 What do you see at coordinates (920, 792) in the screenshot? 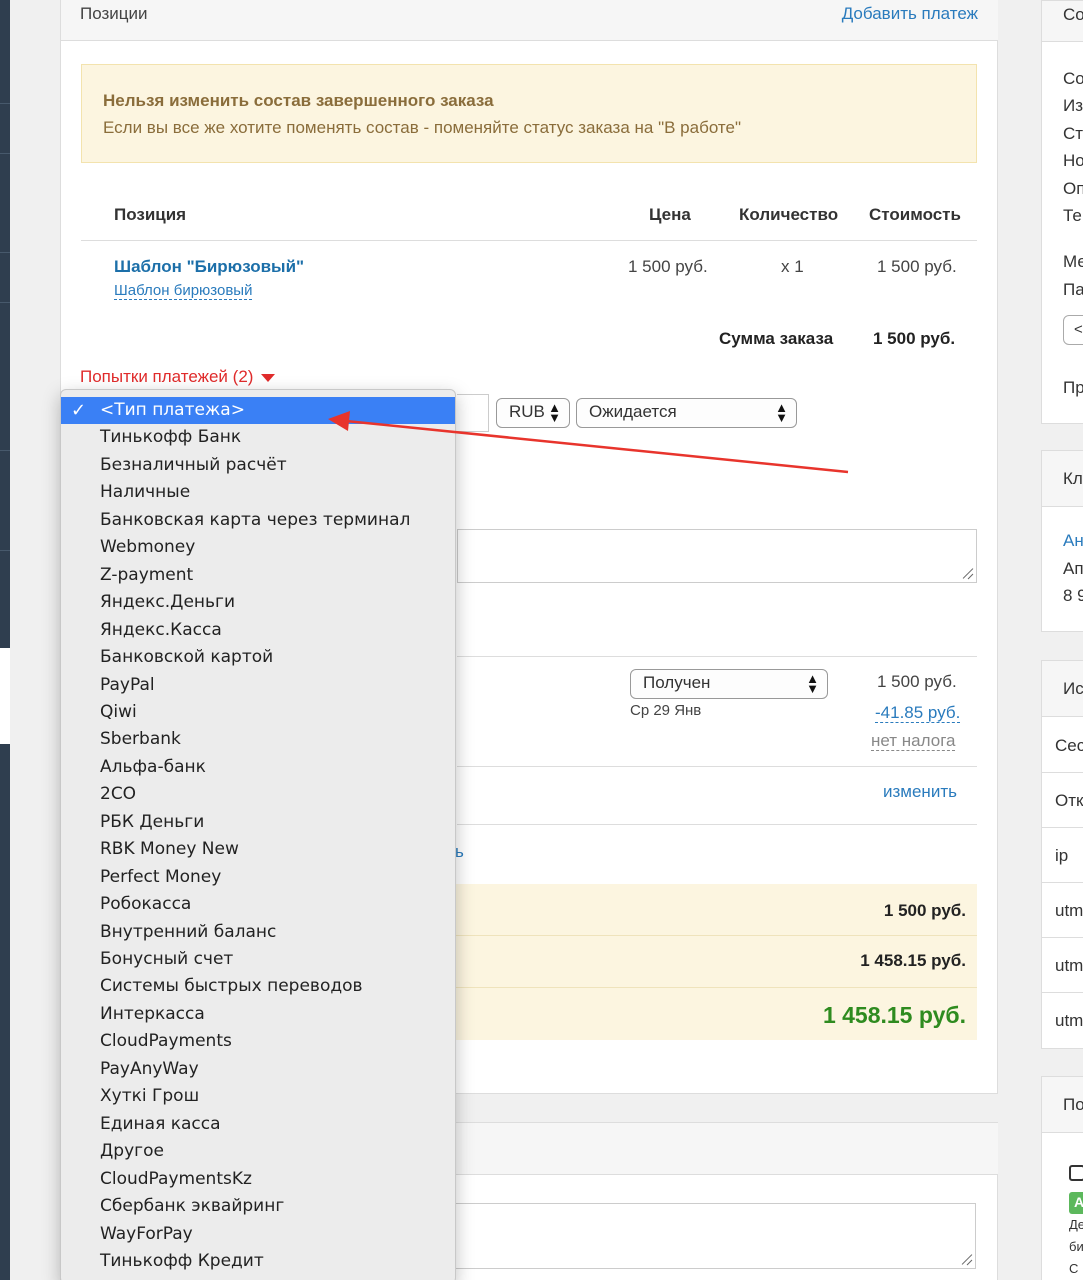
I see `change-link: изменить` at bounding box center [920, 792].